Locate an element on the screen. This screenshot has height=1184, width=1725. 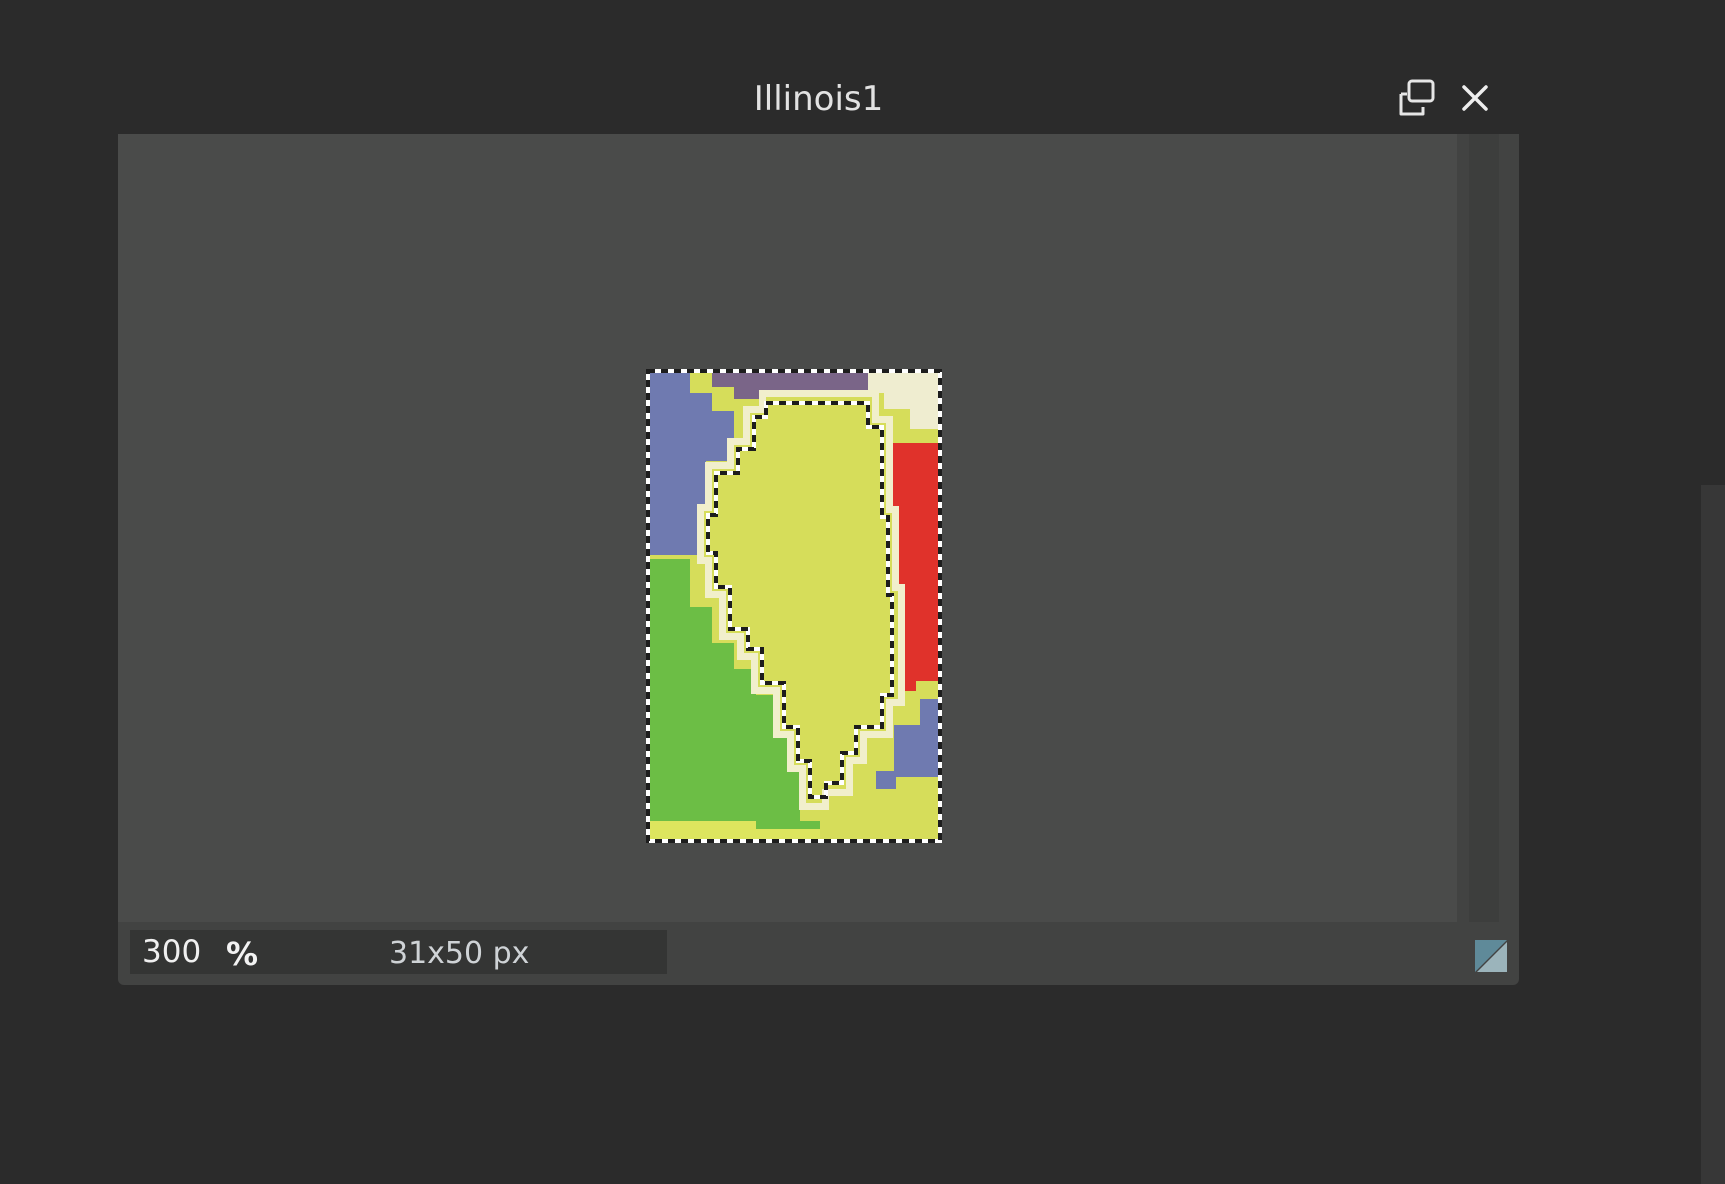
resize-grip-icon is located at coordinates (1491, 956).